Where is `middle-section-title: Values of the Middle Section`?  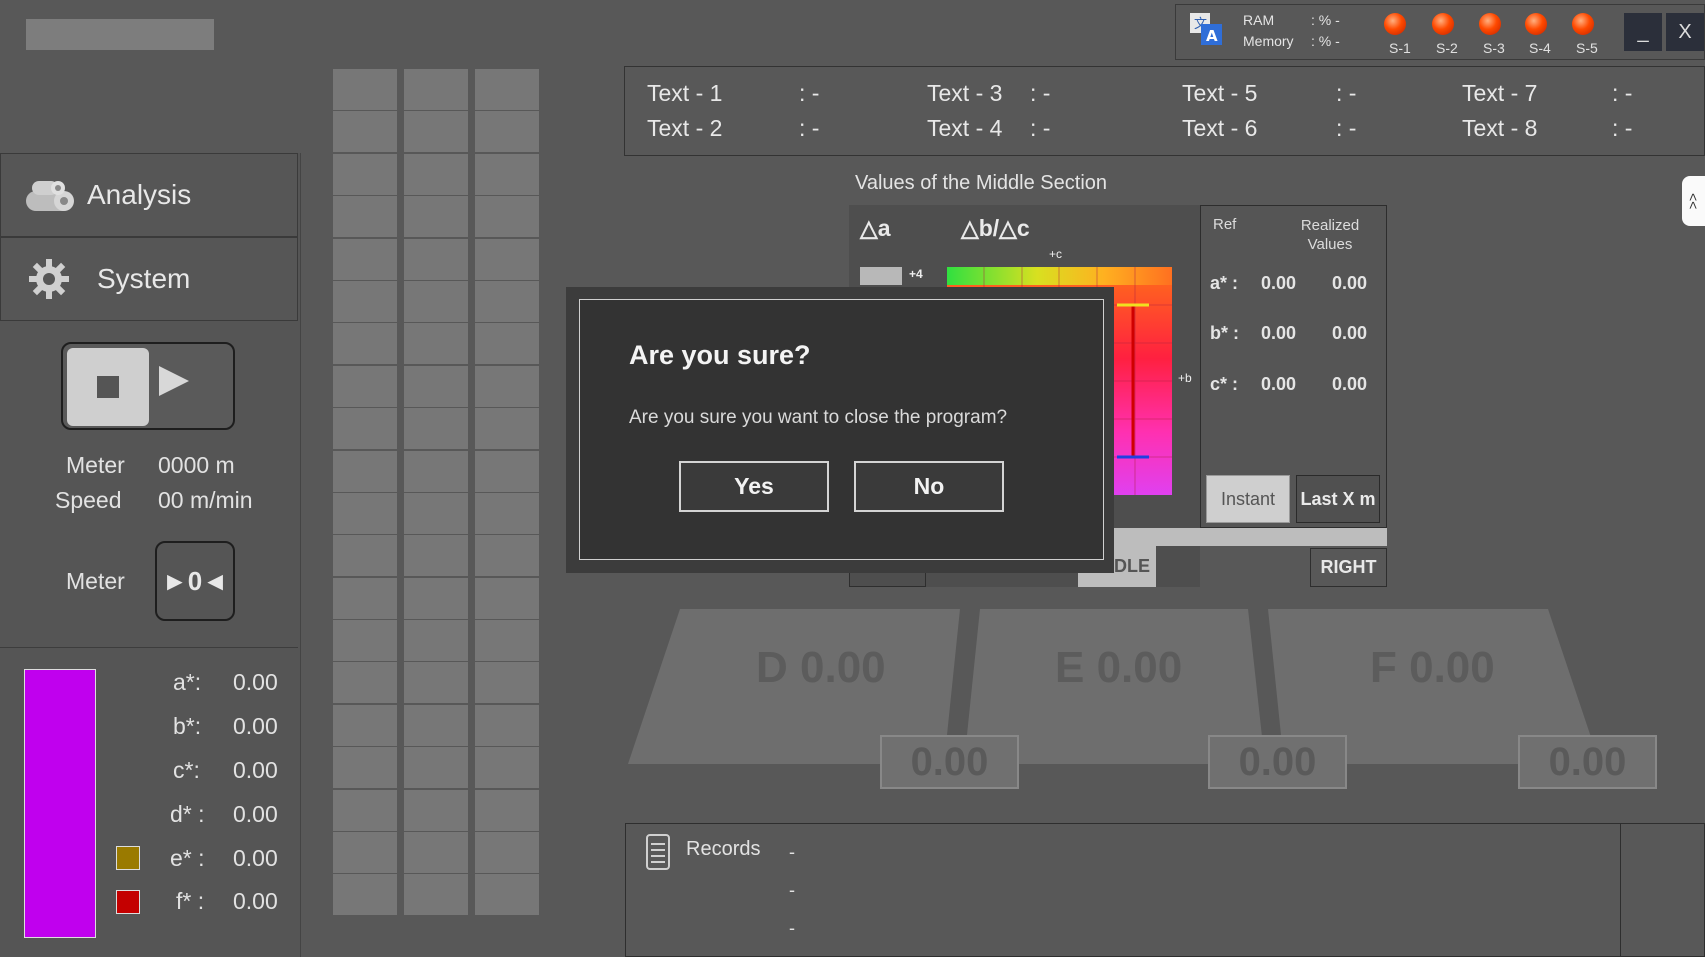
middle-section-title: Values of the Middle Section is located at coordinates (981, 183).